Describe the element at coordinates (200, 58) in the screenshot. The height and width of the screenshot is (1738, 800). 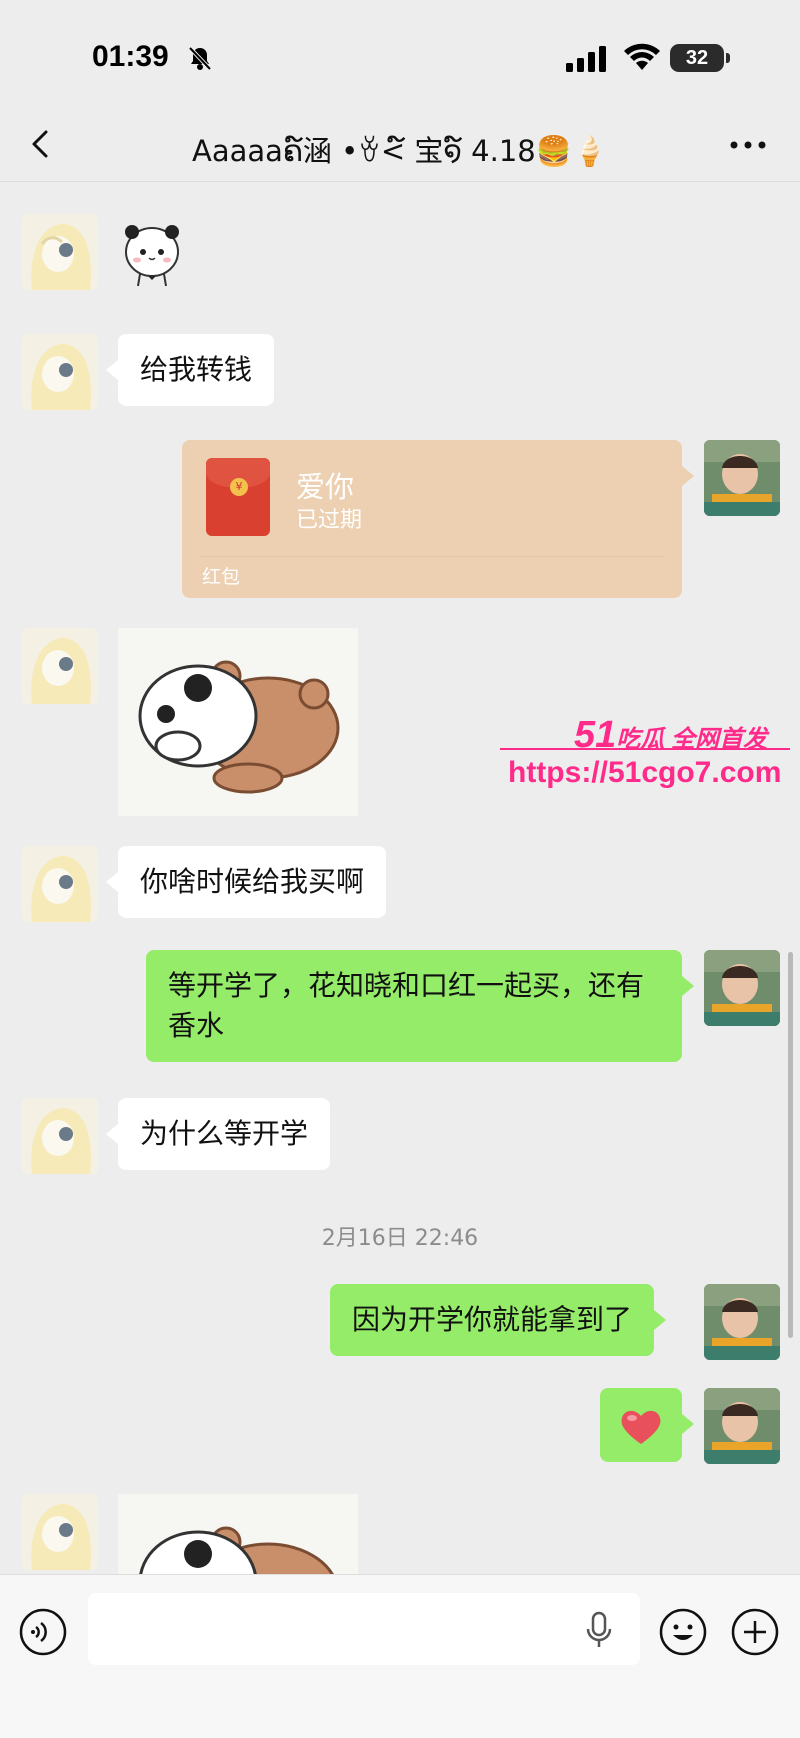
I see `bell-off-icon` at that location.